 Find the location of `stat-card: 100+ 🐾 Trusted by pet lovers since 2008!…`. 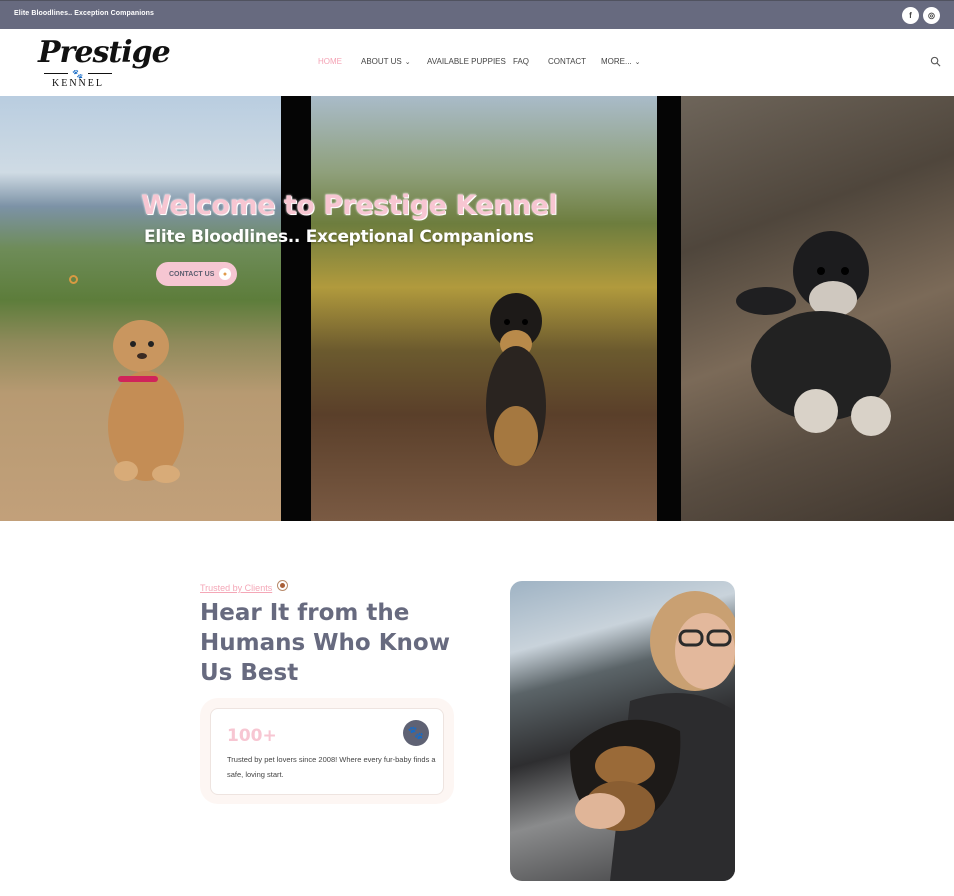

stat-card: 100+ 🐾 Trusted by pet lovers since 2008!… is located at coordinates (327, 751).